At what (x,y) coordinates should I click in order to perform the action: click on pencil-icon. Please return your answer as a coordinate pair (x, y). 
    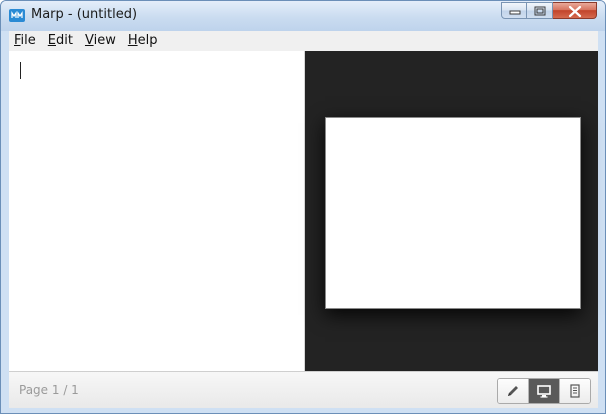
    Looking at the image, I should click on (513, 391).